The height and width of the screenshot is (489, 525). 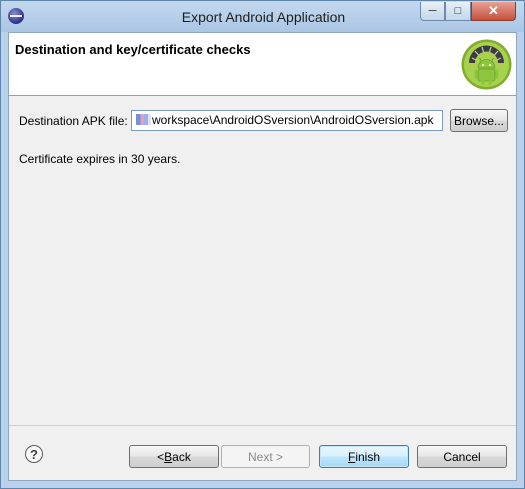 What do you see at coordinates (262, 16) in the screenshot?
I see `title-bar: Export Android Application ─ □ ✕` at bounding box center [262, 16].